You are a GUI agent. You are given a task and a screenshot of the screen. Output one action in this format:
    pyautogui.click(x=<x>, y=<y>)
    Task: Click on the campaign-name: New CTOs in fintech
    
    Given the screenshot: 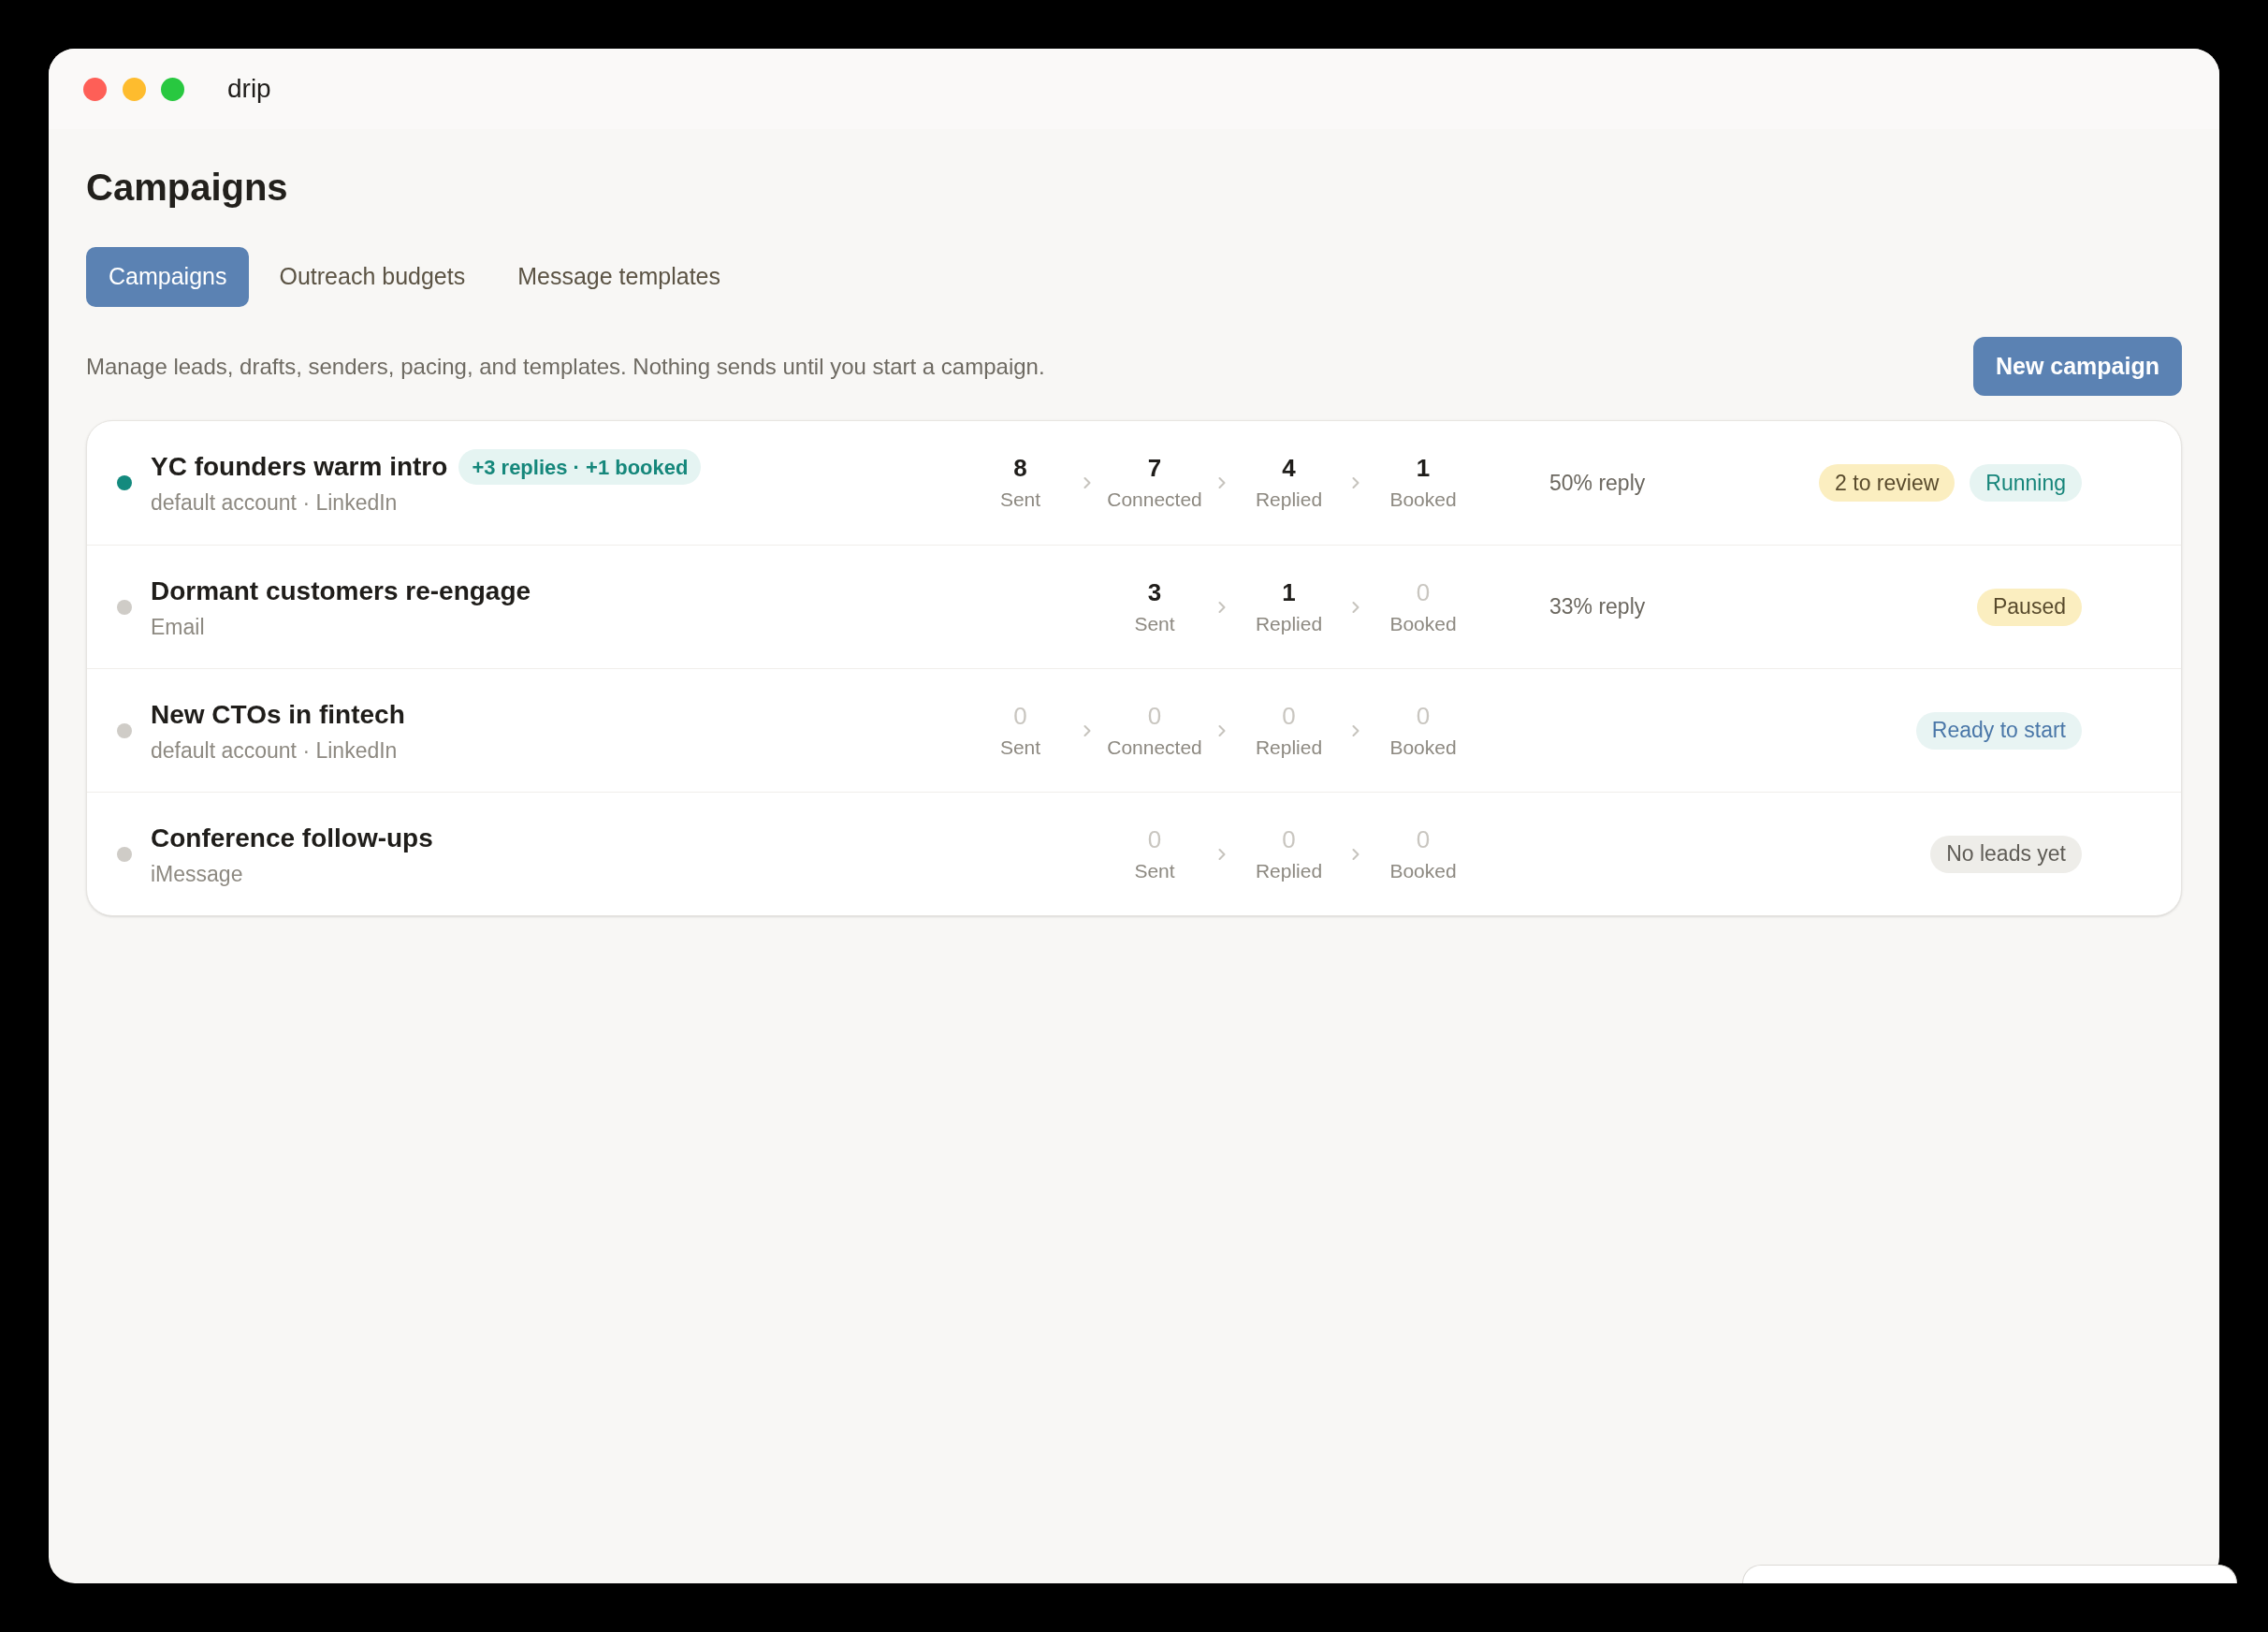 What is the action you would take?
    pyautogui.click(x=278, y=714)
    